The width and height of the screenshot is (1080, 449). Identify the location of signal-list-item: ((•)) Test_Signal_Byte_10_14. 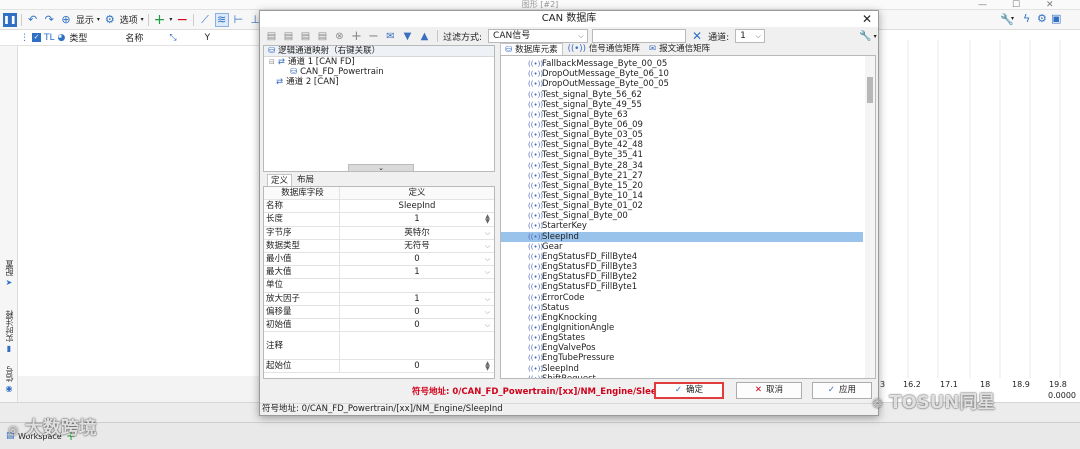
(682, 196).